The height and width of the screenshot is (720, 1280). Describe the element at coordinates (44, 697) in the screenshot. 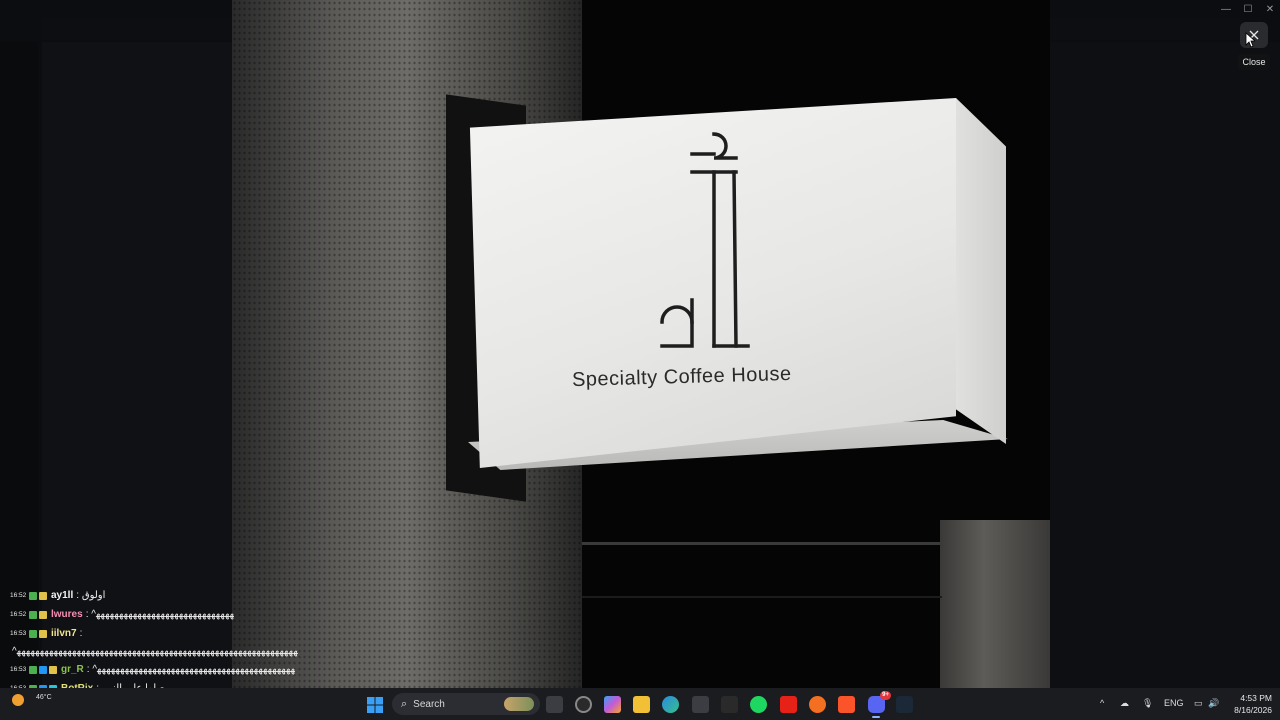

I see `weather-temp: 46°C` at that location.